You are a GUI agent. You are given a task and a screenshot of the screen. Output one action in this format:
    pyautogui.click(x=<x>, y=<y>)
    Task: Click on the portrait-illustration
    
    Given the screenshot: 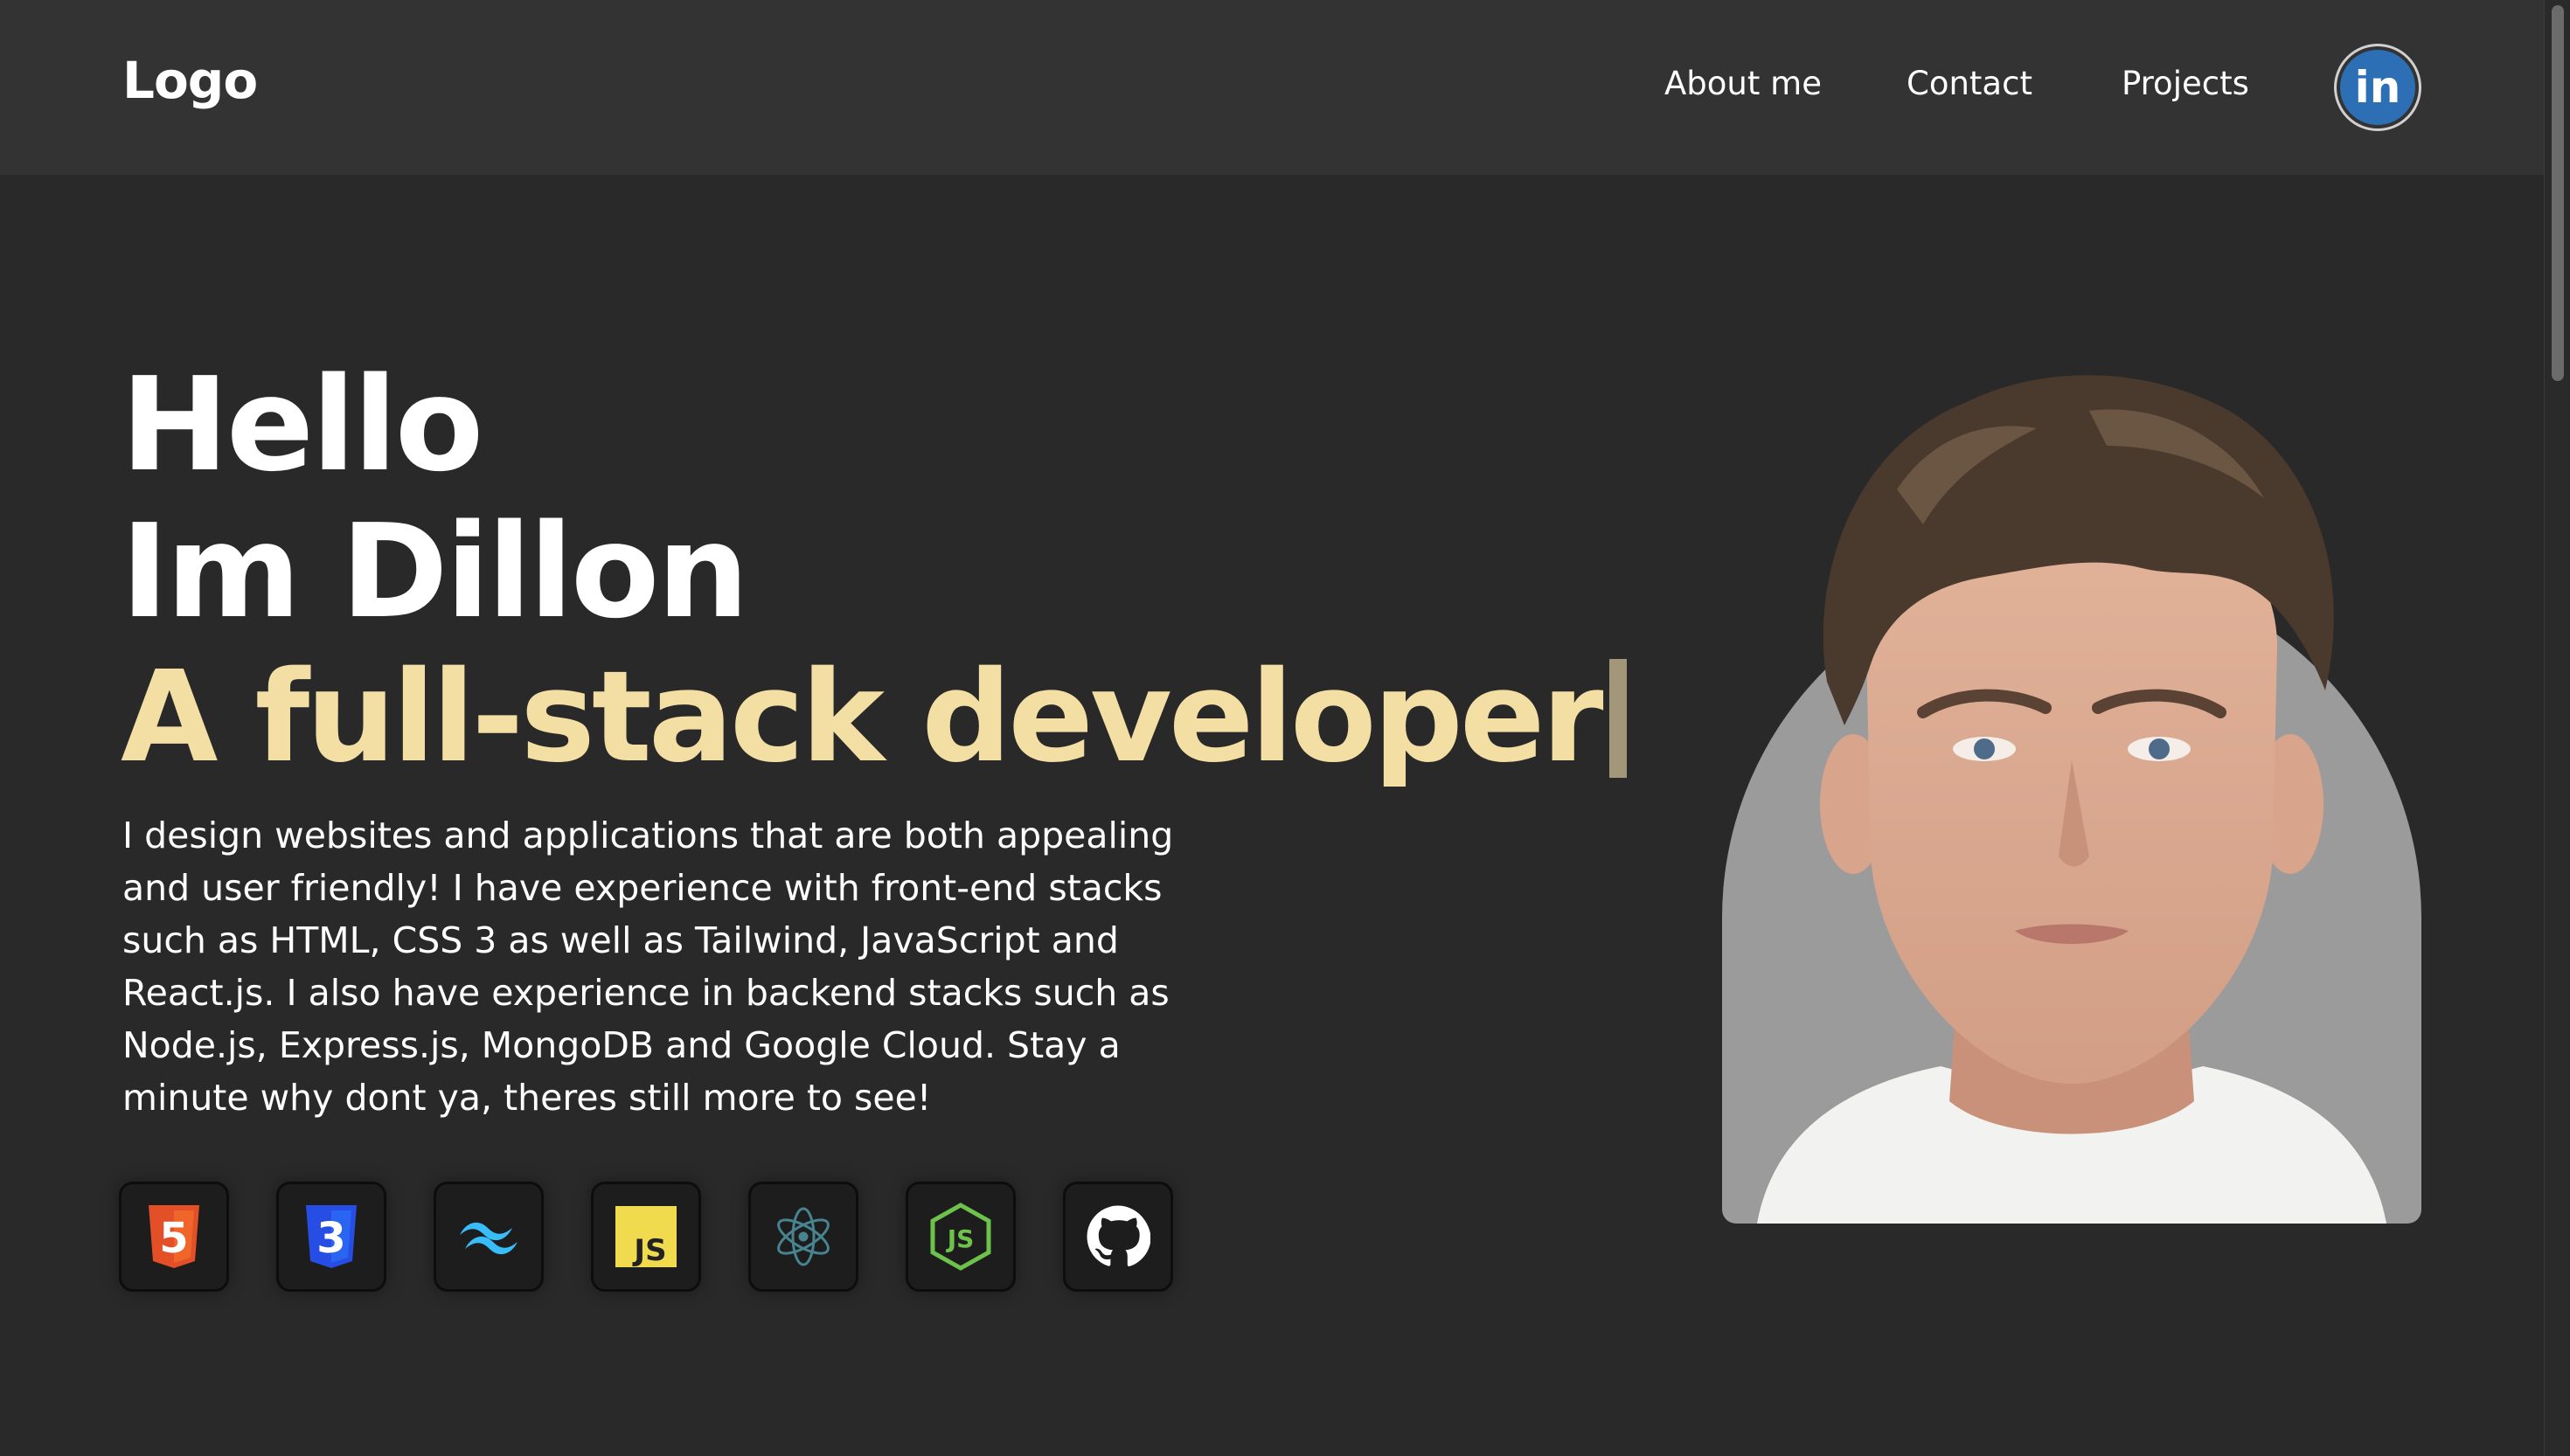 What is the action you would take?
    pyautogui.click(x=2071, y=799)
    